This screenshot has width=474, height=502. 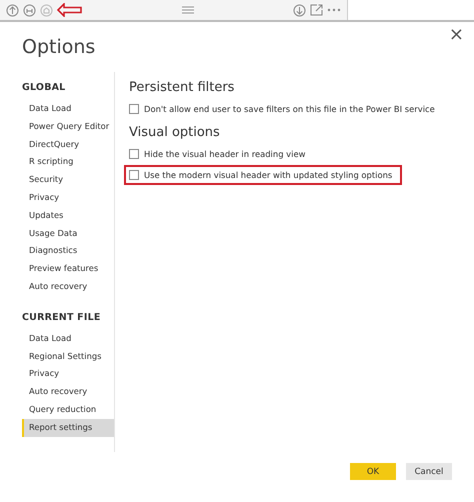 What do you see at coordinates (68, 409) in the screenshot?
I see `sidebar-item: Query reduction` at bounding box center [68, 409].